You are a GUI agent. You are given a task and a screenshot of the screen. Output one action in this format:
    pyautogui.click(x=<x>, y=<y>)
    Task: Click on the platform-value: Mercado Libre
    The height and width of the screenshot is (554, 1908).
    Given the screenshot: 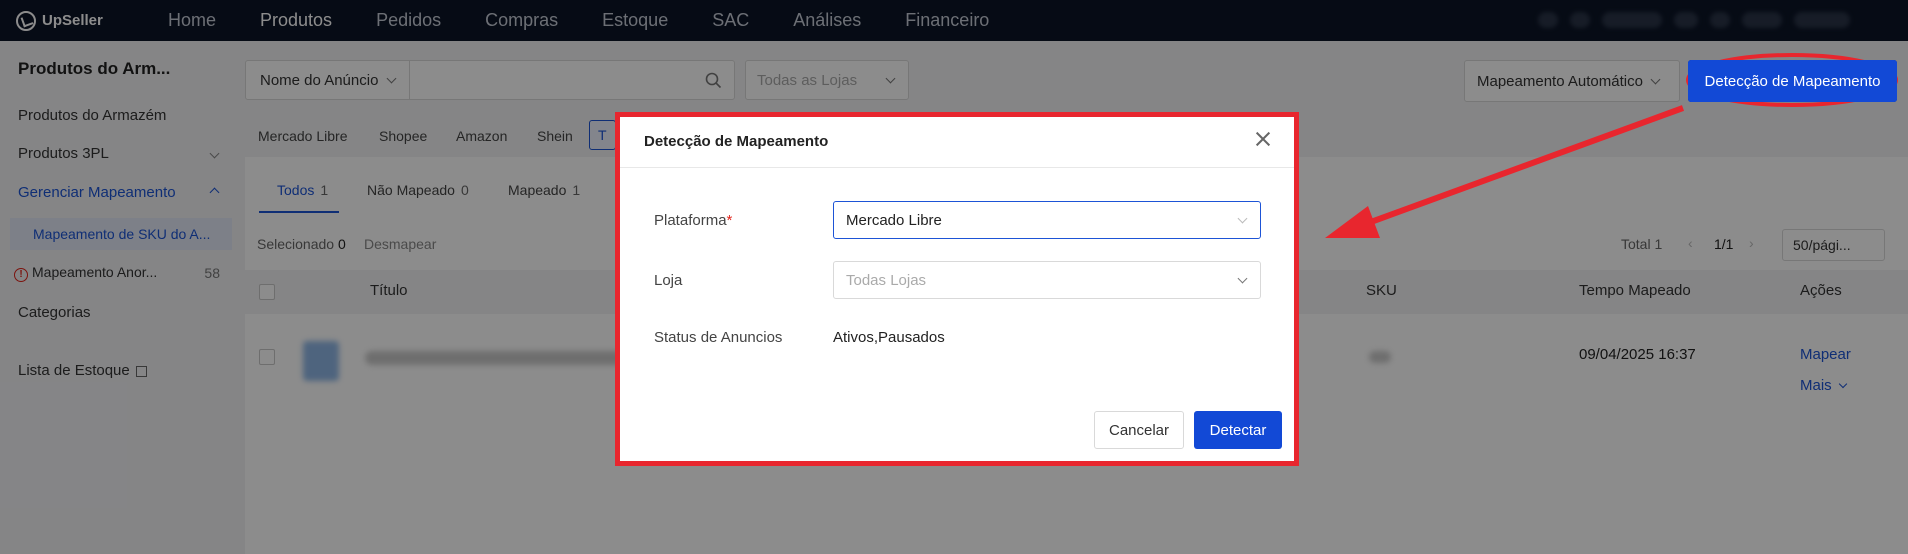 What is the action you would take?
    pyautogui.click(x=894, y=220)
    